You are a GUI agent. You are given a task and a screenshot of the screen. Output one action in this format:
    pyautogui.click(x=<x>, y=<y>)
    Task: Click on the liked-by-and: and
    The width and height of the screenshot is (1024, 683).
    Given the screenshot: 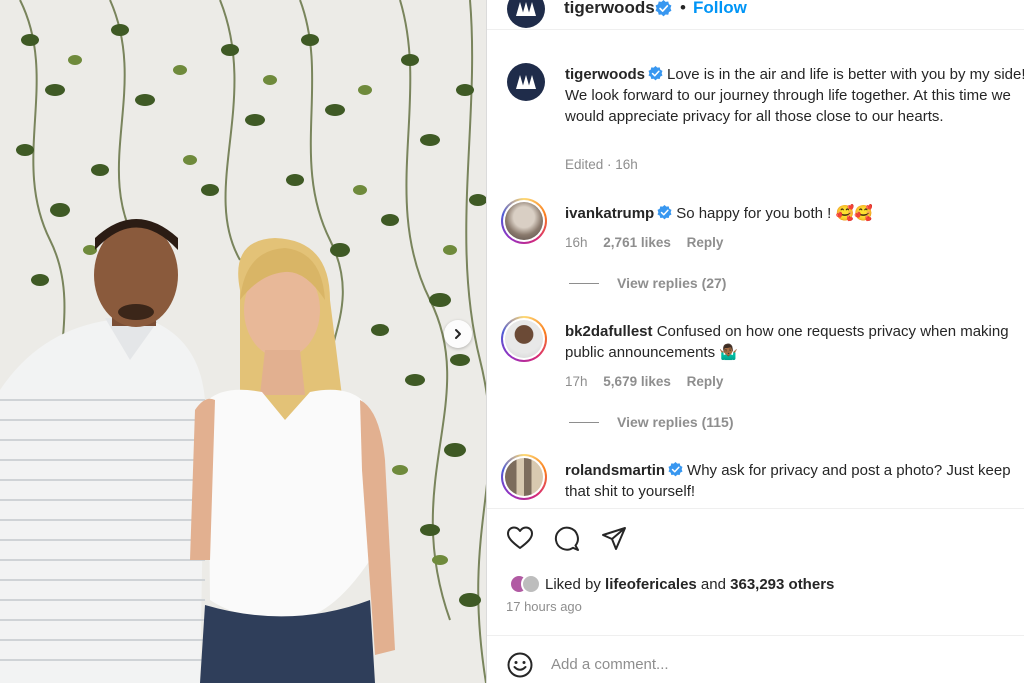 What is the action you would take?
    pyautogui.click(x=713, y=584)
    